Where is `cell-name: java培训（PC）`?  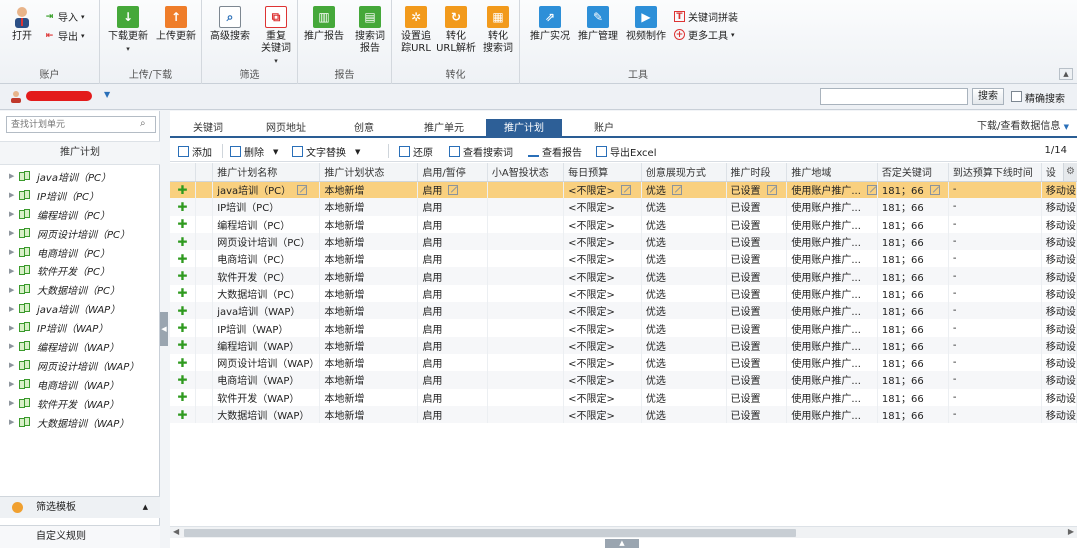 cell-name: java培训（PC） is located at coordinates (266, 190).